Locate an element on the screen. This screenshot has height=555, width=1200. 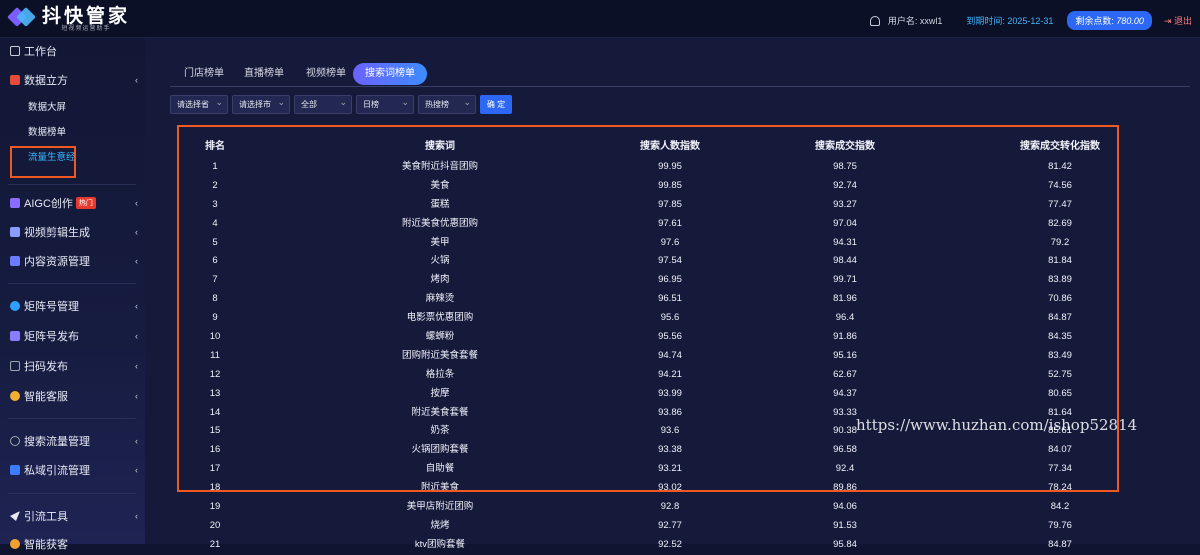
term-cell: ktv团购套餐 is located at coordinates (440, 544).